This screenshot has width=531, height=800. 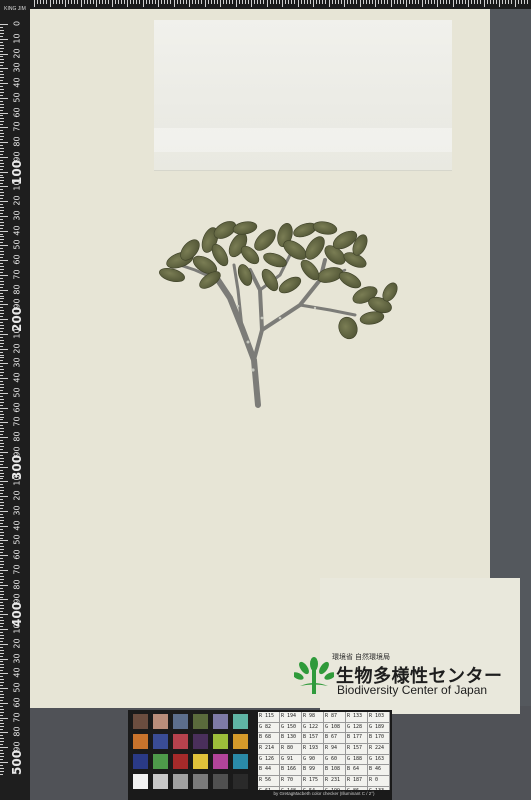 I want to click on color-table-cell: G 61, so click(x=269, y=788).